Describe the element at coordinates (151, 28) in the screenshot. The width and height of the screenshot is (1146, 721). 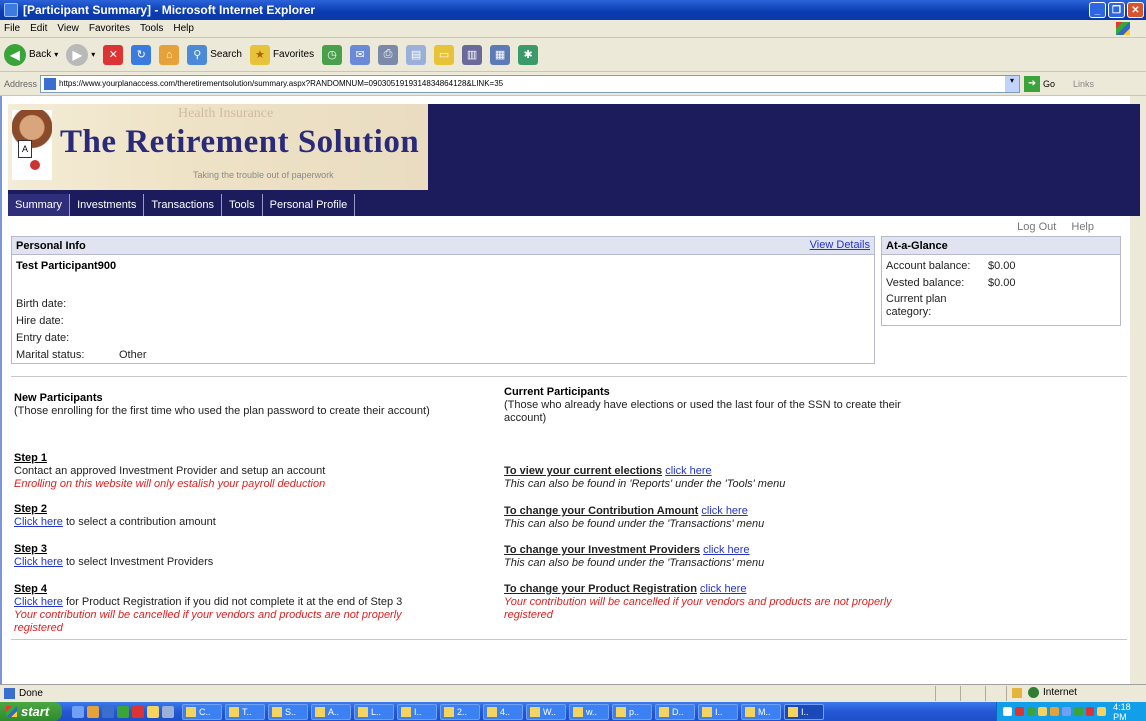
I see `menu-tools: Tools` at that location.